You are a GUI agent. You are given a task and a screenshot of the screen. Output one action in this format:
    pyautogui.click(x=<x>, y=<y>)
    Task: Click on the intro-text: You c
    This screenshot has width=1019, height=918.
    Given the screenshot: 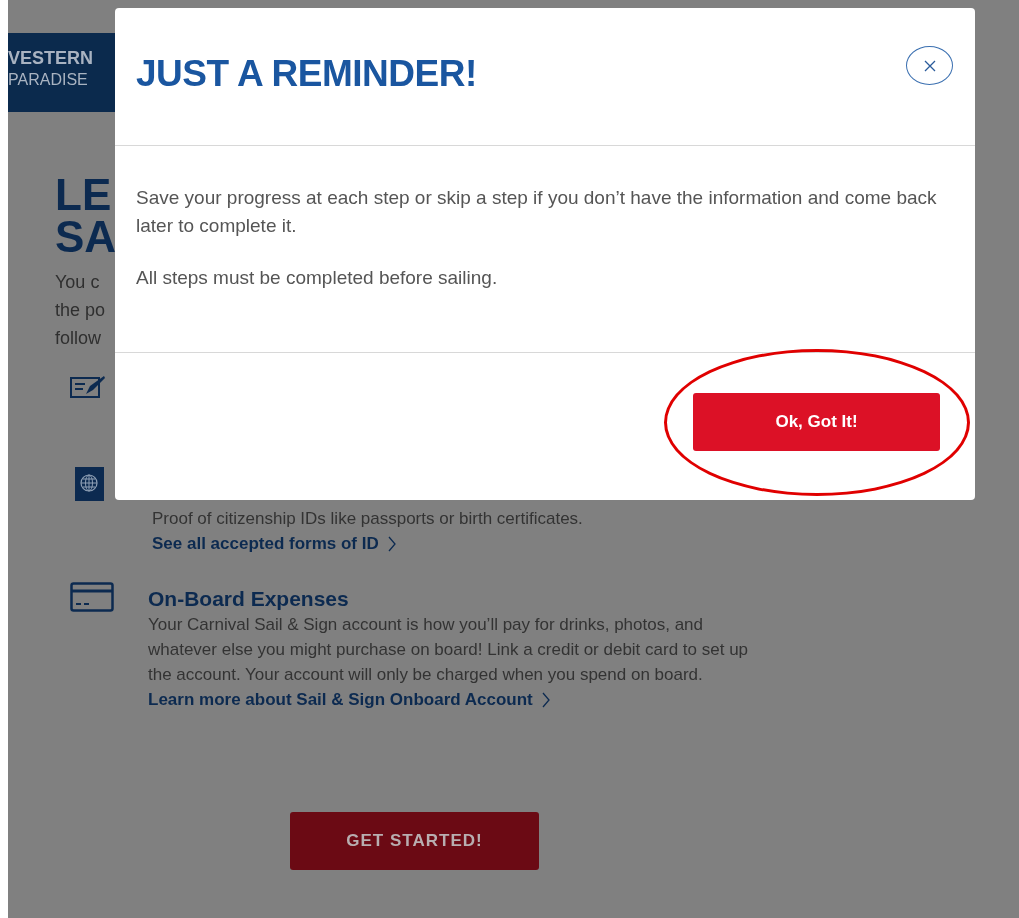 What is the action you would take?
    pyautogui.click(x=77, y=282)
    